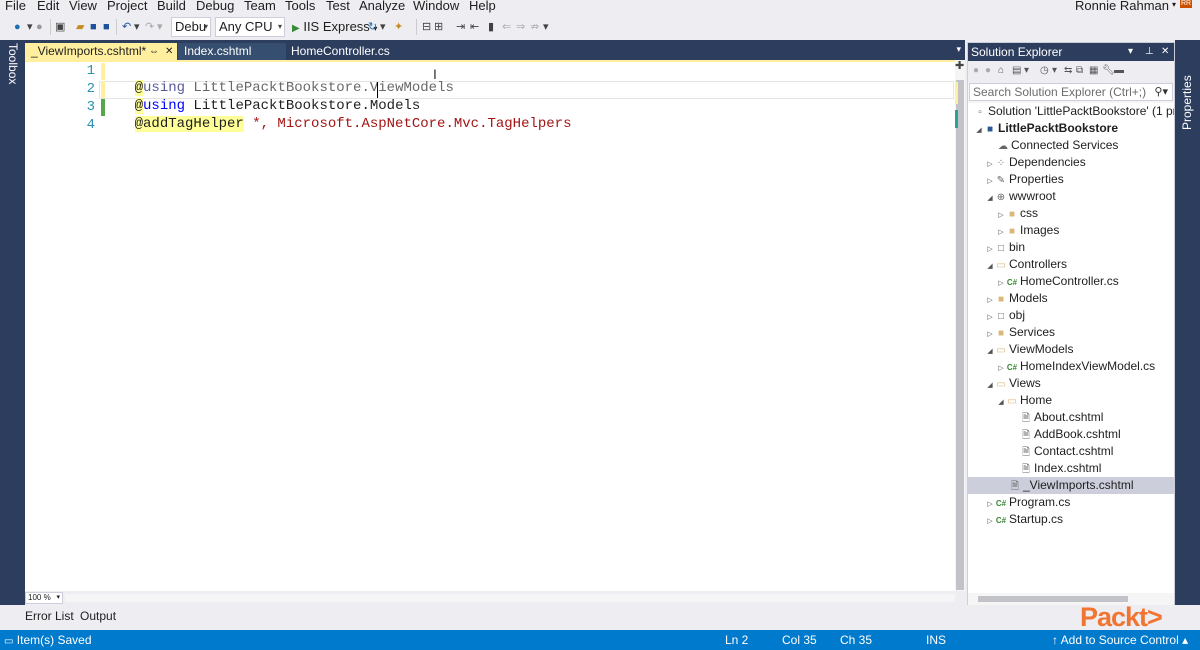 The image size is (1200, 650). What do you see at coordinates (1079, 70) in the screenshot?
I see `collapse-all-icon: ⧉` at bounding box center [1079, 70].